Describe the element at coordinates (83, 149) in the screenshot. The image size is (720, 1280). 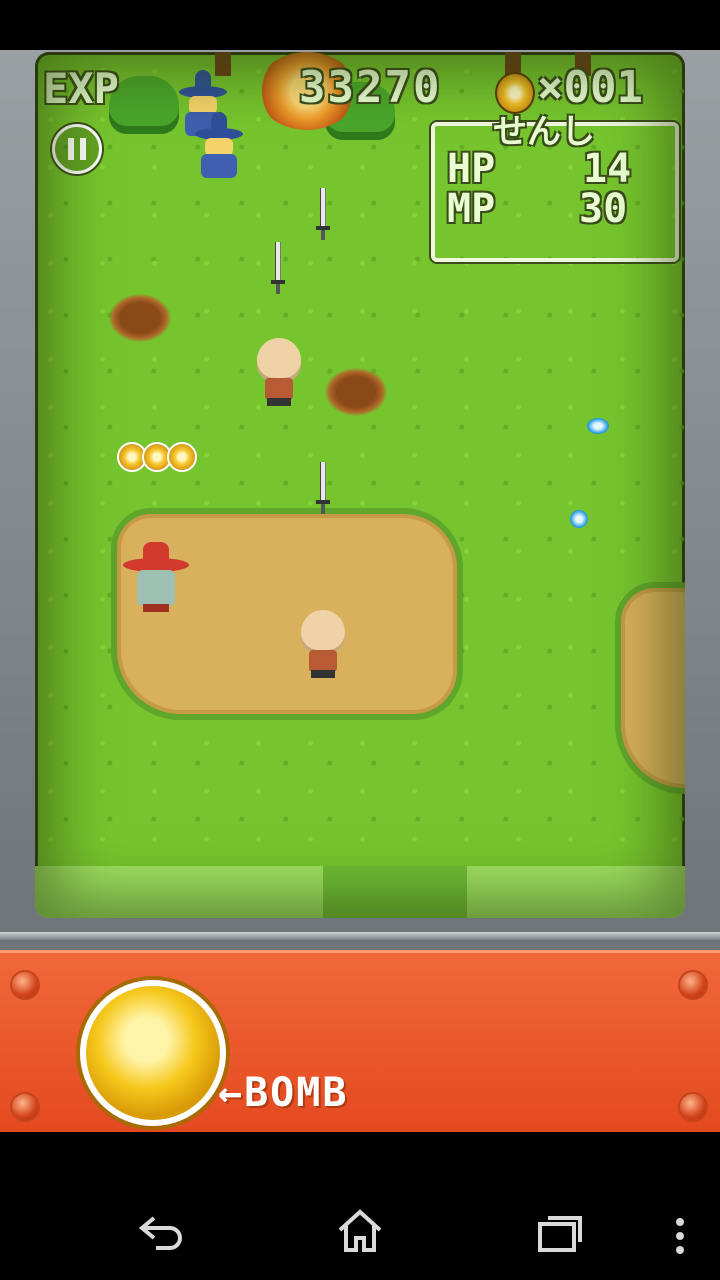
I see `pause-icon-bar` at that location.